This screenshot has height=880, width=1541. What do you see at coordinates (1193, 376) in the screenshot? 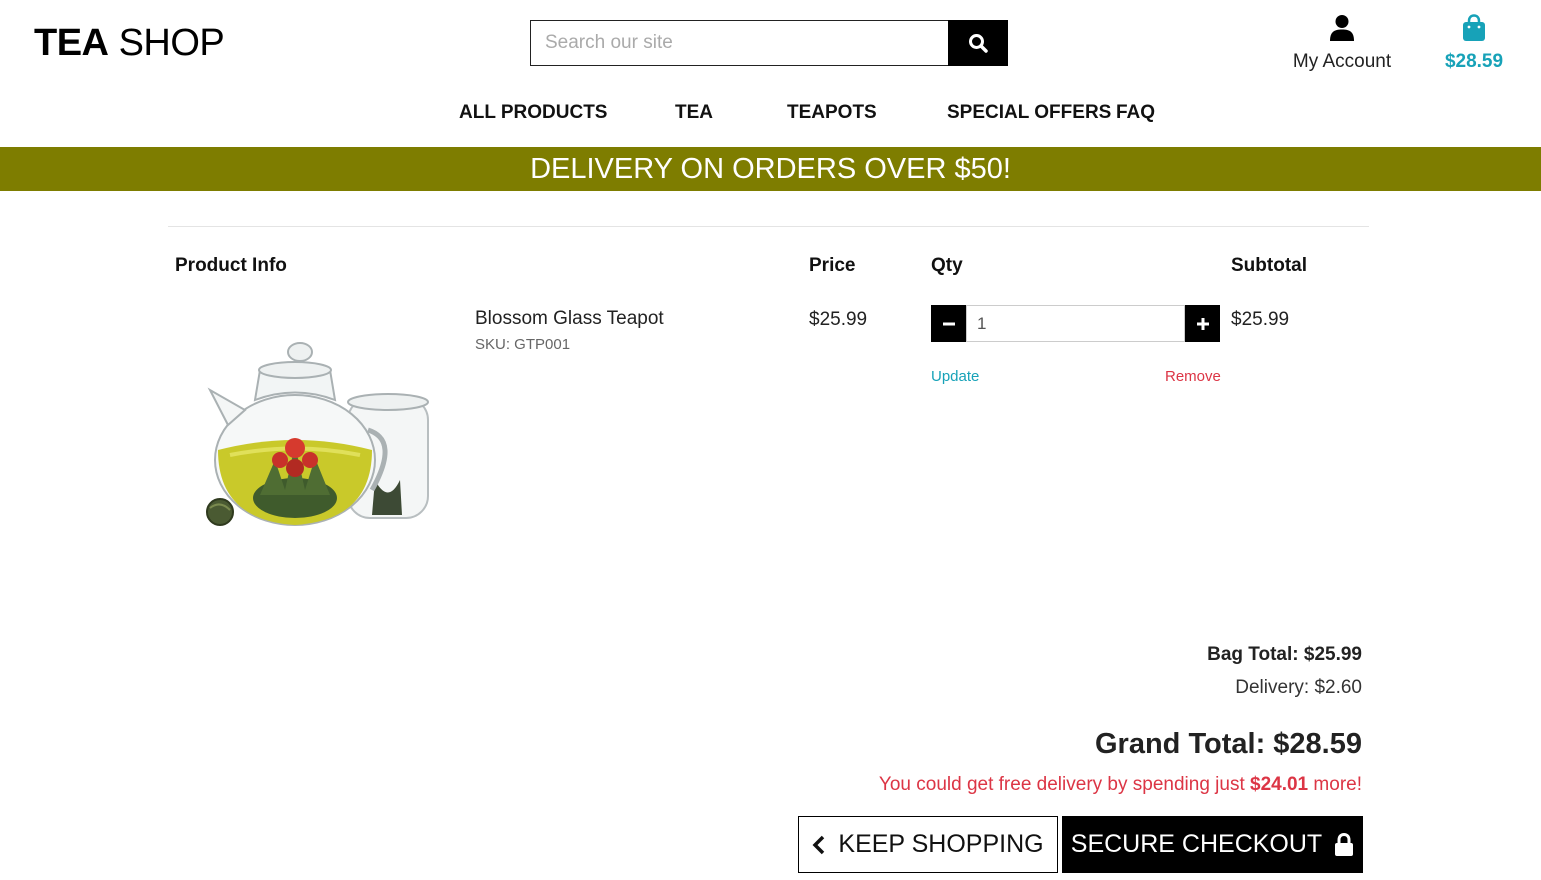
I see `remove-link: Remove` at bounding box center [1193, 376].